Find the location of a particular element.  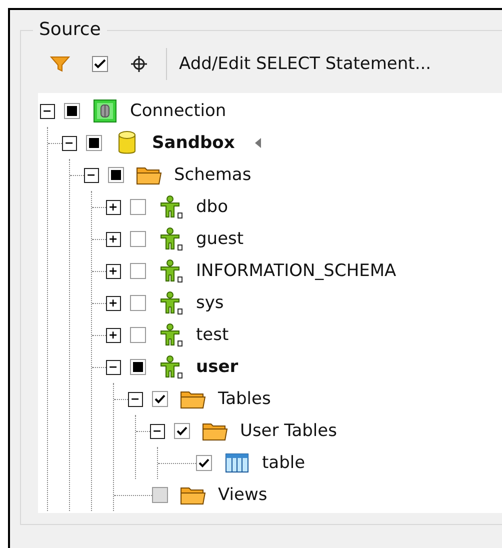

filter-icon is located at coordinates (60, 64).